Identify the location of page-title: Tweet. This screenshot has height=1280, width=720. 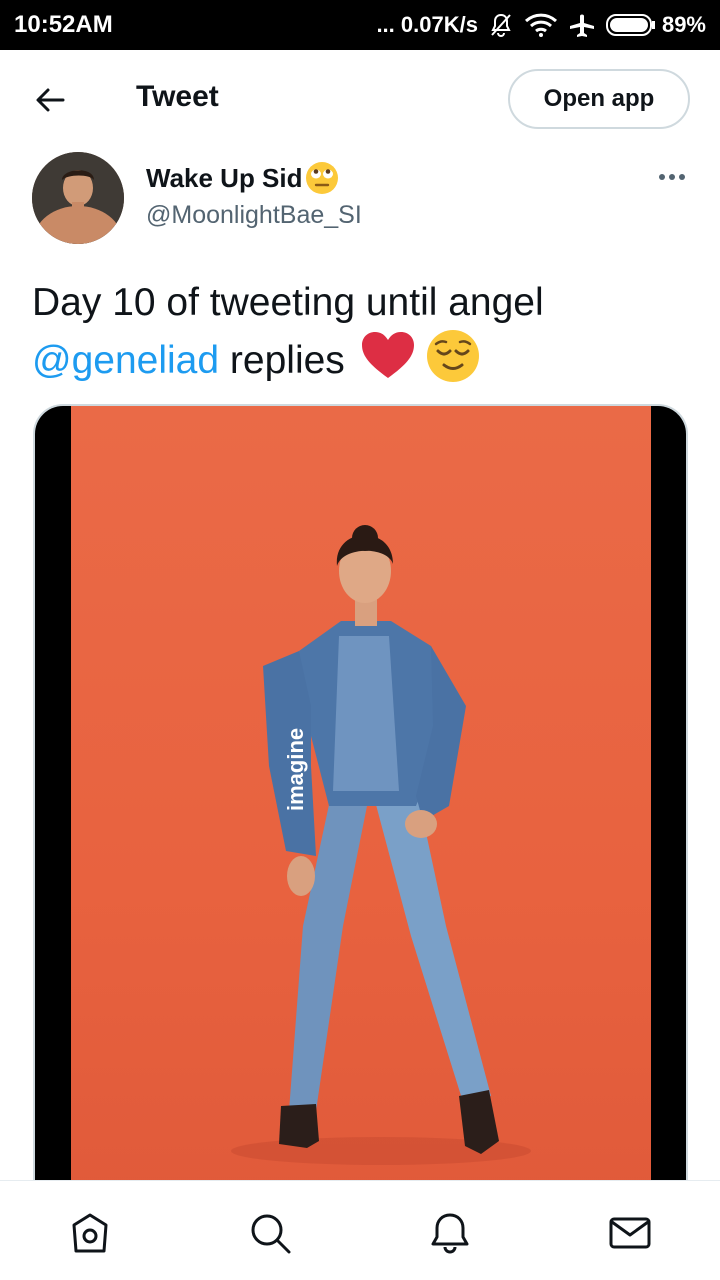
(177, 96).